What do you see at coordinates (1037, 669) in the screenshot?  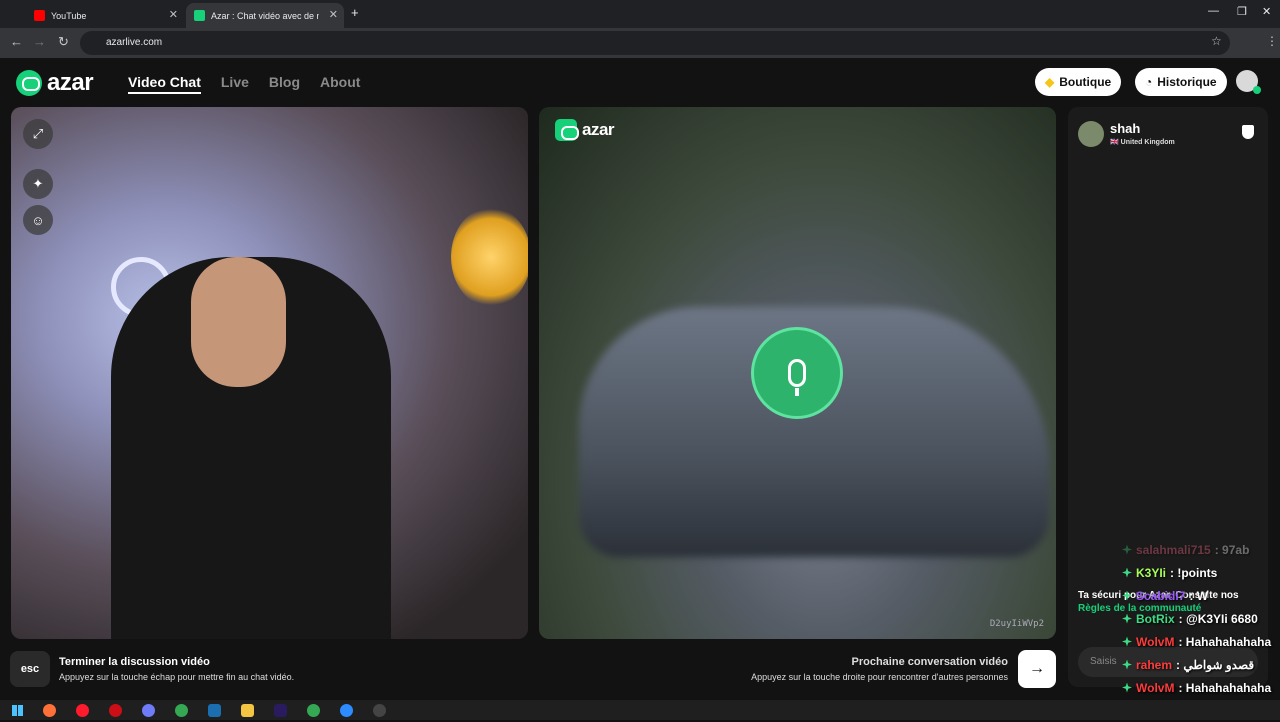 I see `next-arrow-button: →` at bounding box center [1037, 669].